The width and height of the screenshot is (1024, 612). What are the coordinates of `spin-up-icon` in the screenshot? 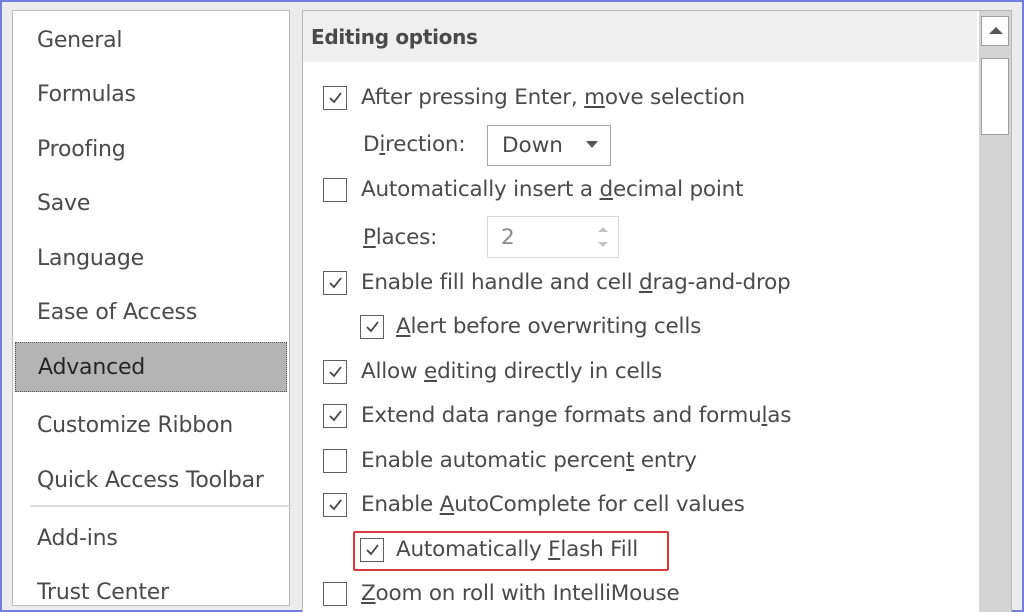 It's located at (603, 229).